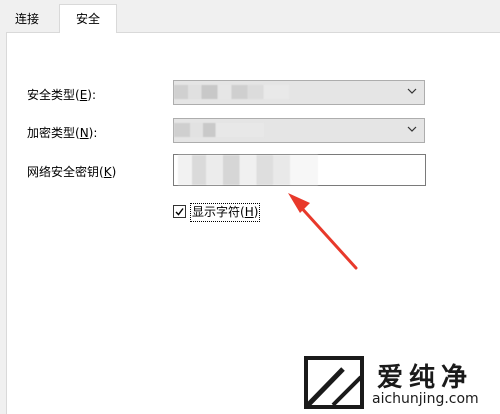  What do you see at coordinates (425, 378) in the screenshot?
I see `watermark-title: 爱纯净` at bounding box center [425, 378].